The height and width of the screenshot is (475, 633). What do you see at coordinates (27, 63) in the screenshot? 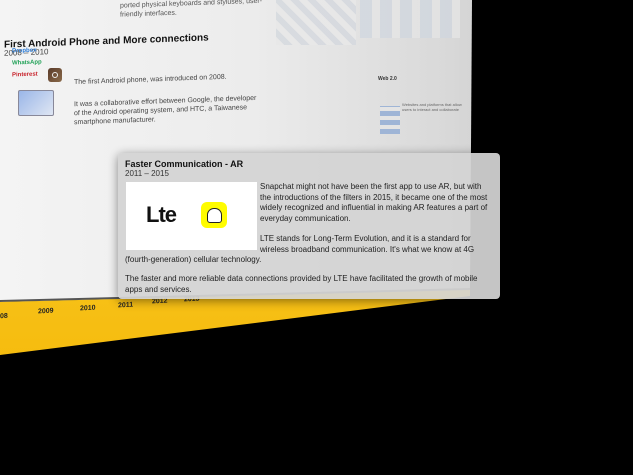
I see `whatsapp-logo: WhatsApp` at bounding box center [27, 63].